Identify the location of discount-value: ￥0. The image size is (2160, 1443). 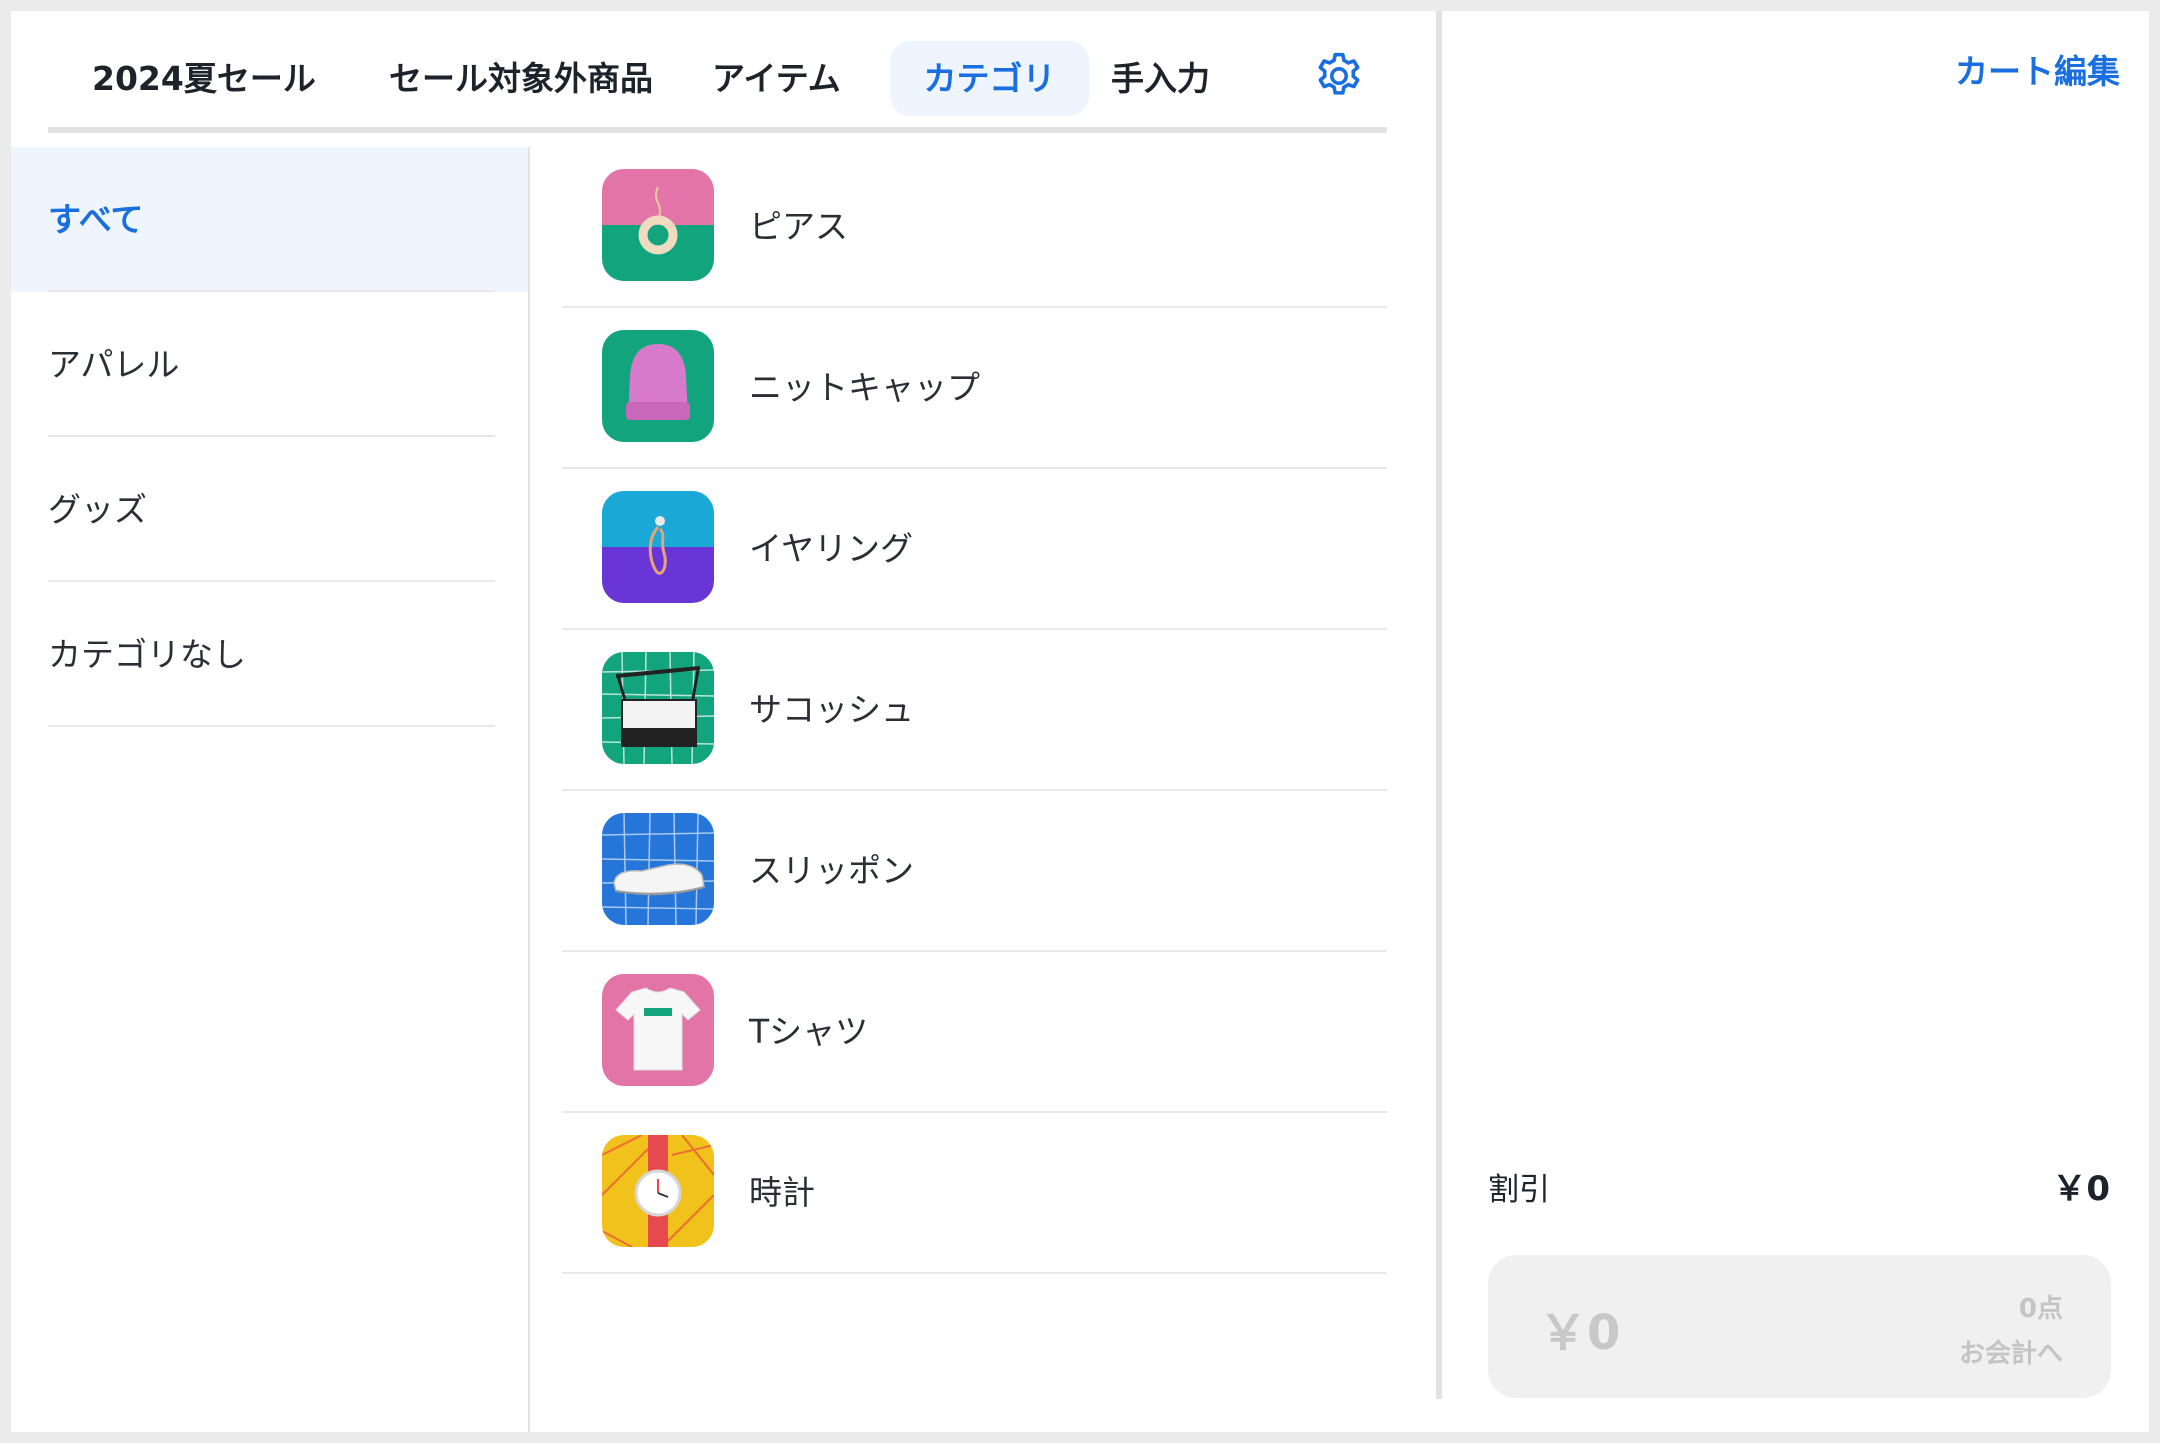
(2081, 1189).